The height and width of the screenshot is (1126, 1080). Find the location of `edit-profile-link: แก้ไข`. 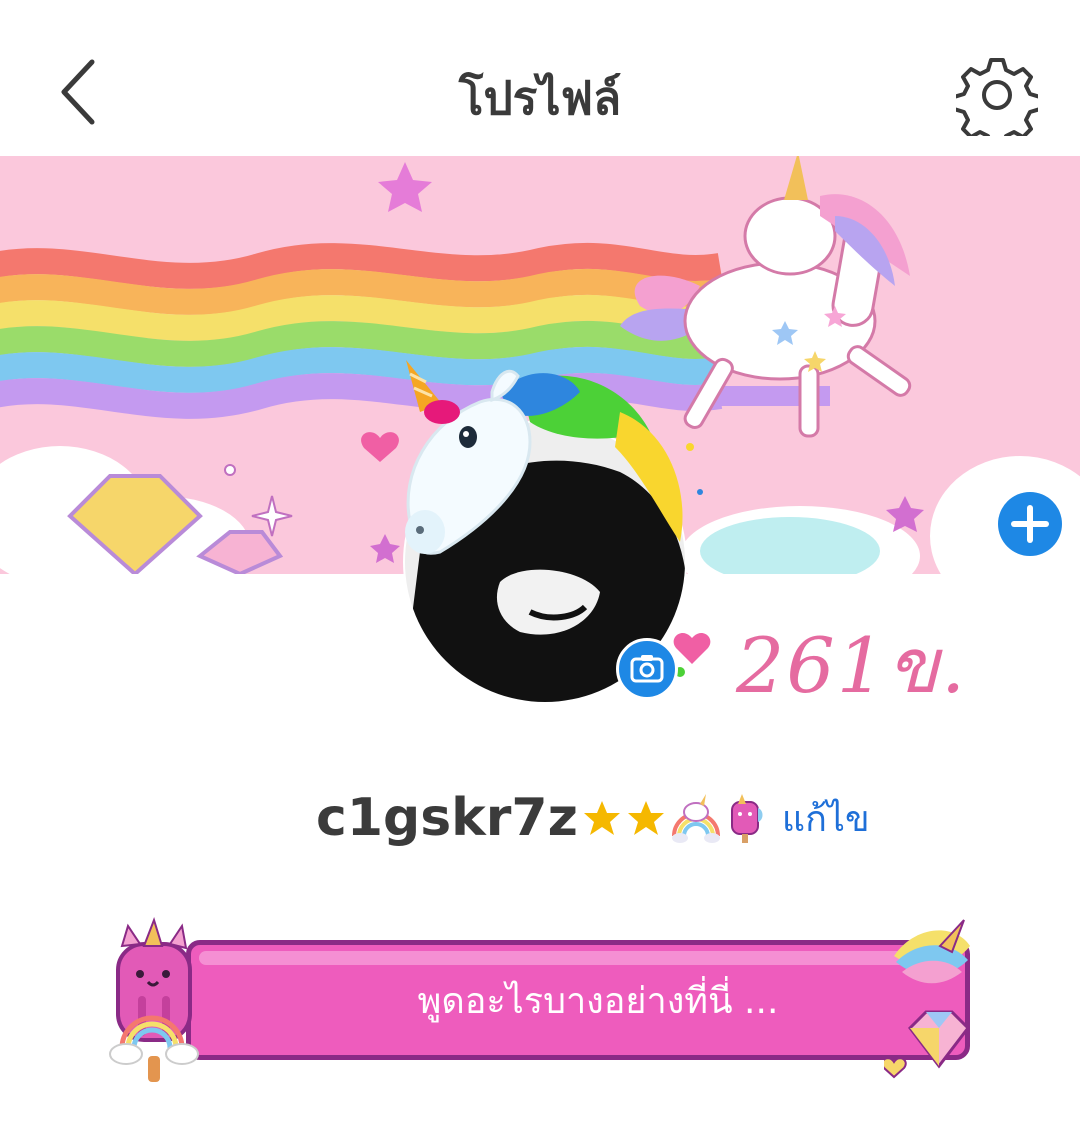

edit-profile-link: แก้ไข is located at coordinates (826, 818).